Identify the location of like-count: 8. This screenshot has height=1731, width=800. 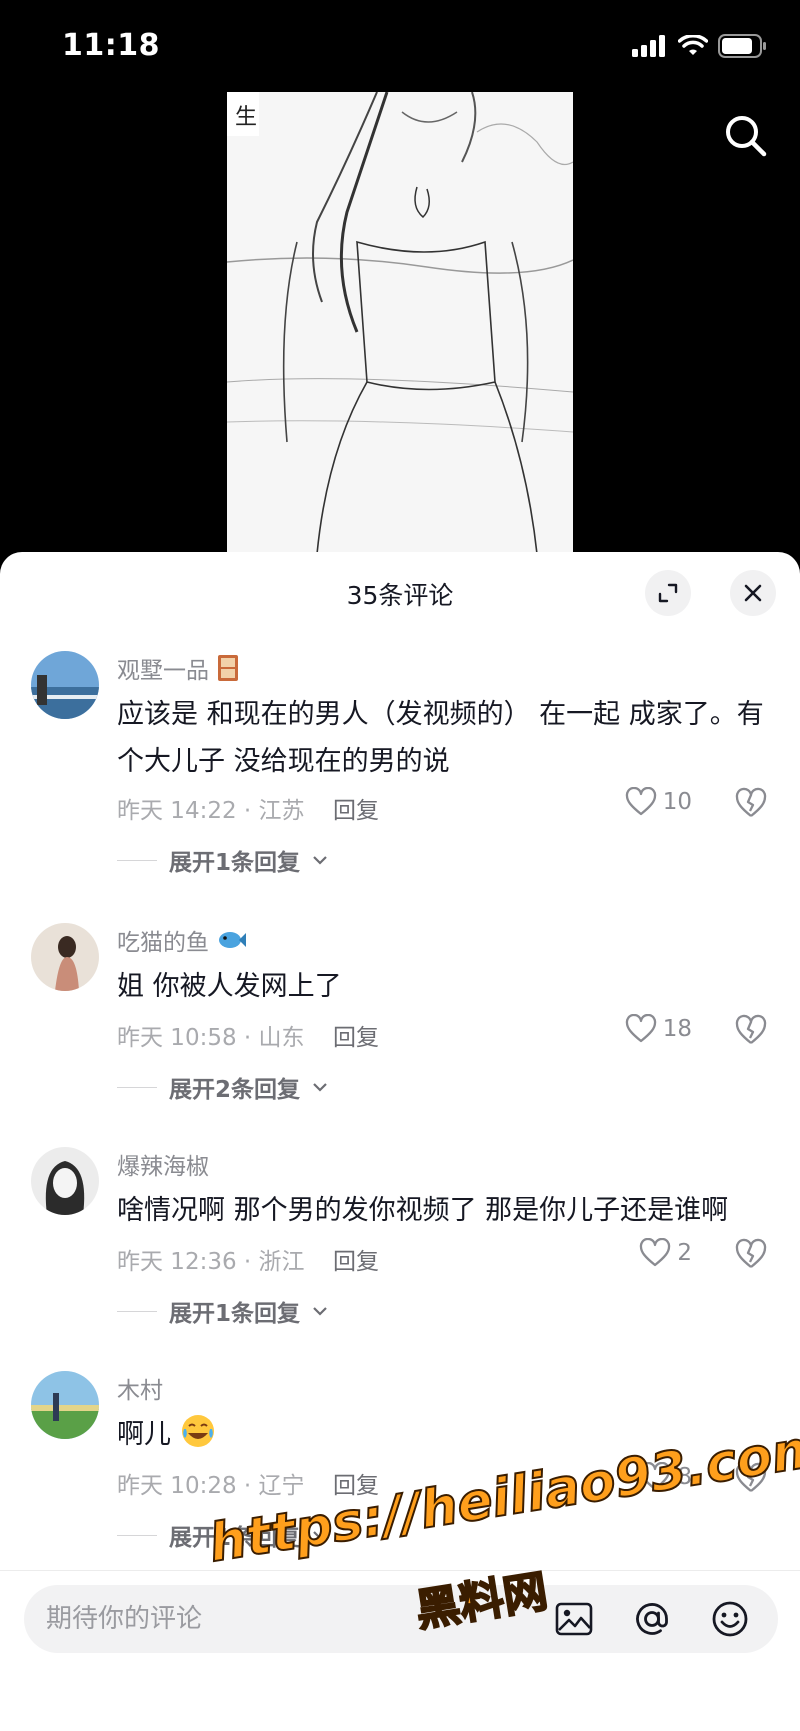
(684, 1477).